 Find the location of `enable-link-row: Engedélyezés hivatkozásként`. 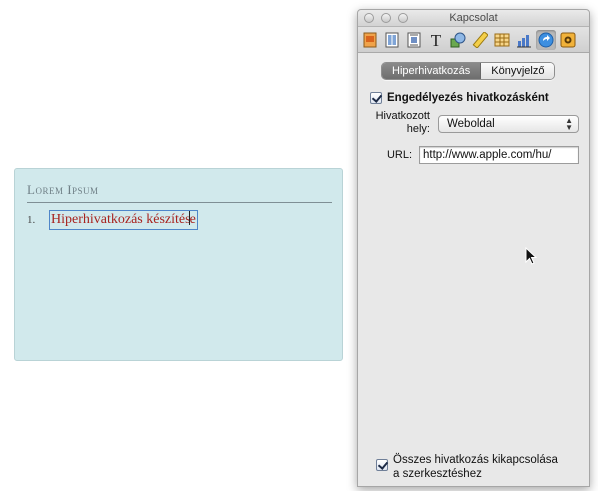

enable-link-row: Engedélyezés hivatkozásként is located at coordinates (459, 98).